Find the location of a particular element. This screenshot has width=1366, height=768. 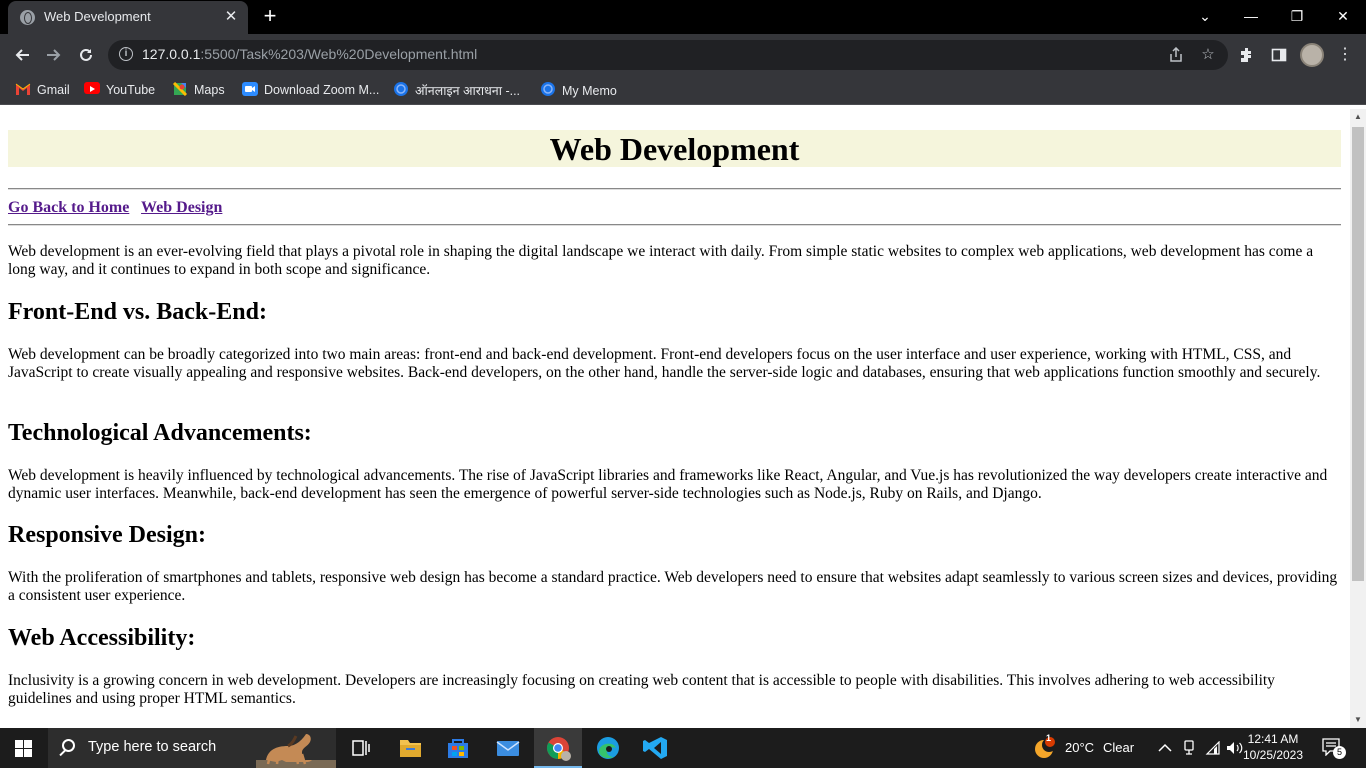

task-view-icon is located at coordinates (361, 748).